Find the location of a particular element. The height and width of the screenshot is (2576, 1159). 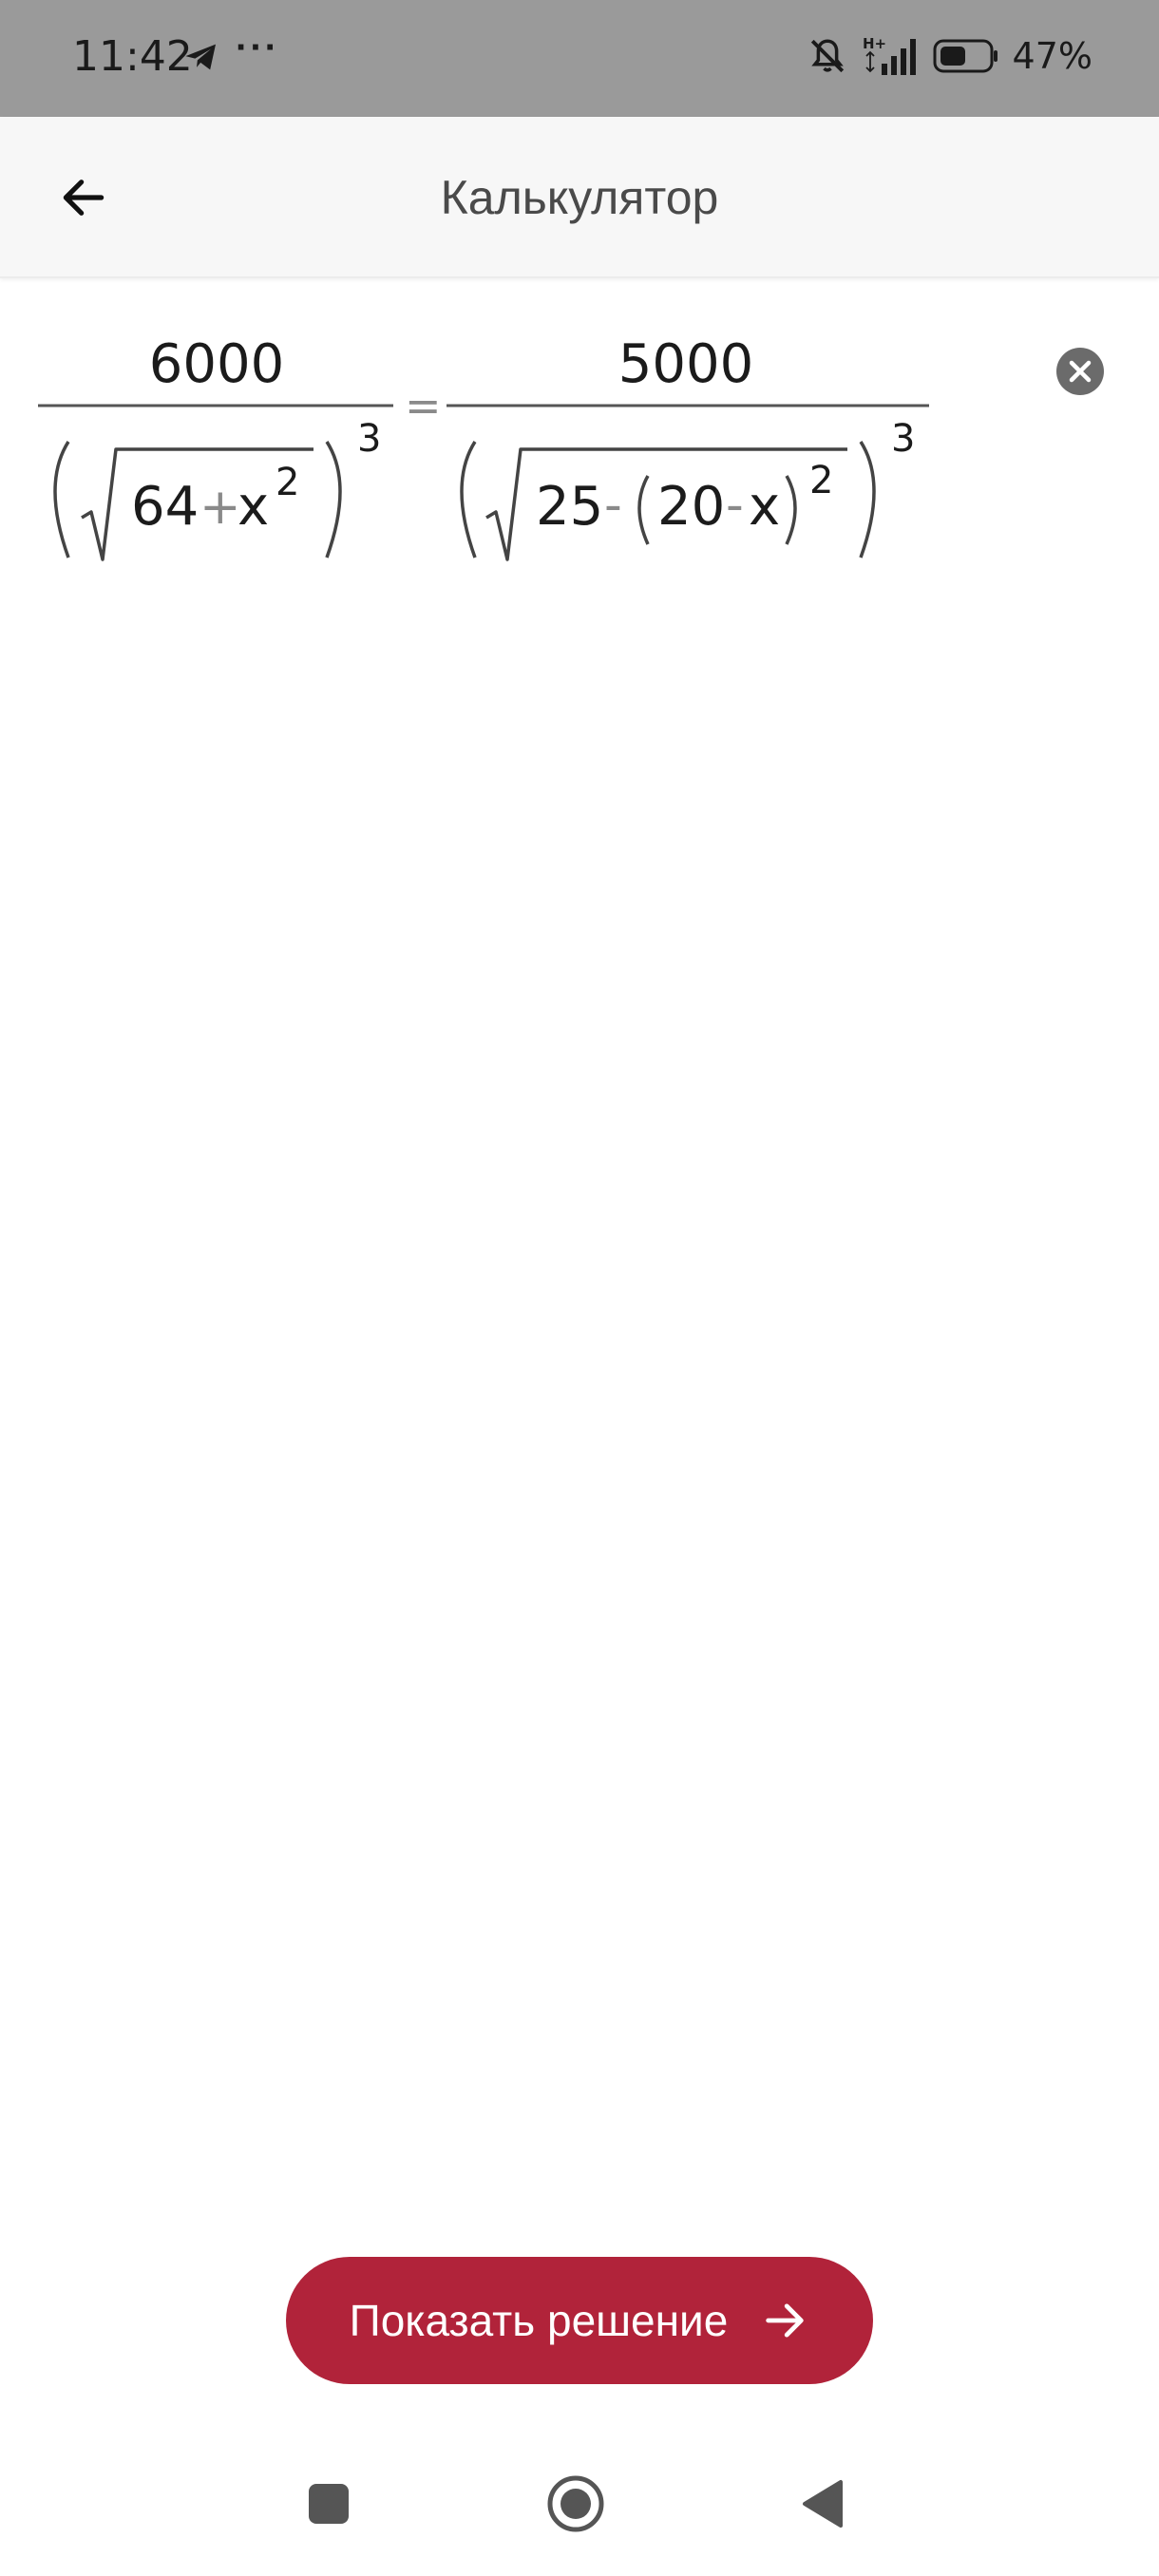

nav-recents-button is located at coordinates (329, 2504).